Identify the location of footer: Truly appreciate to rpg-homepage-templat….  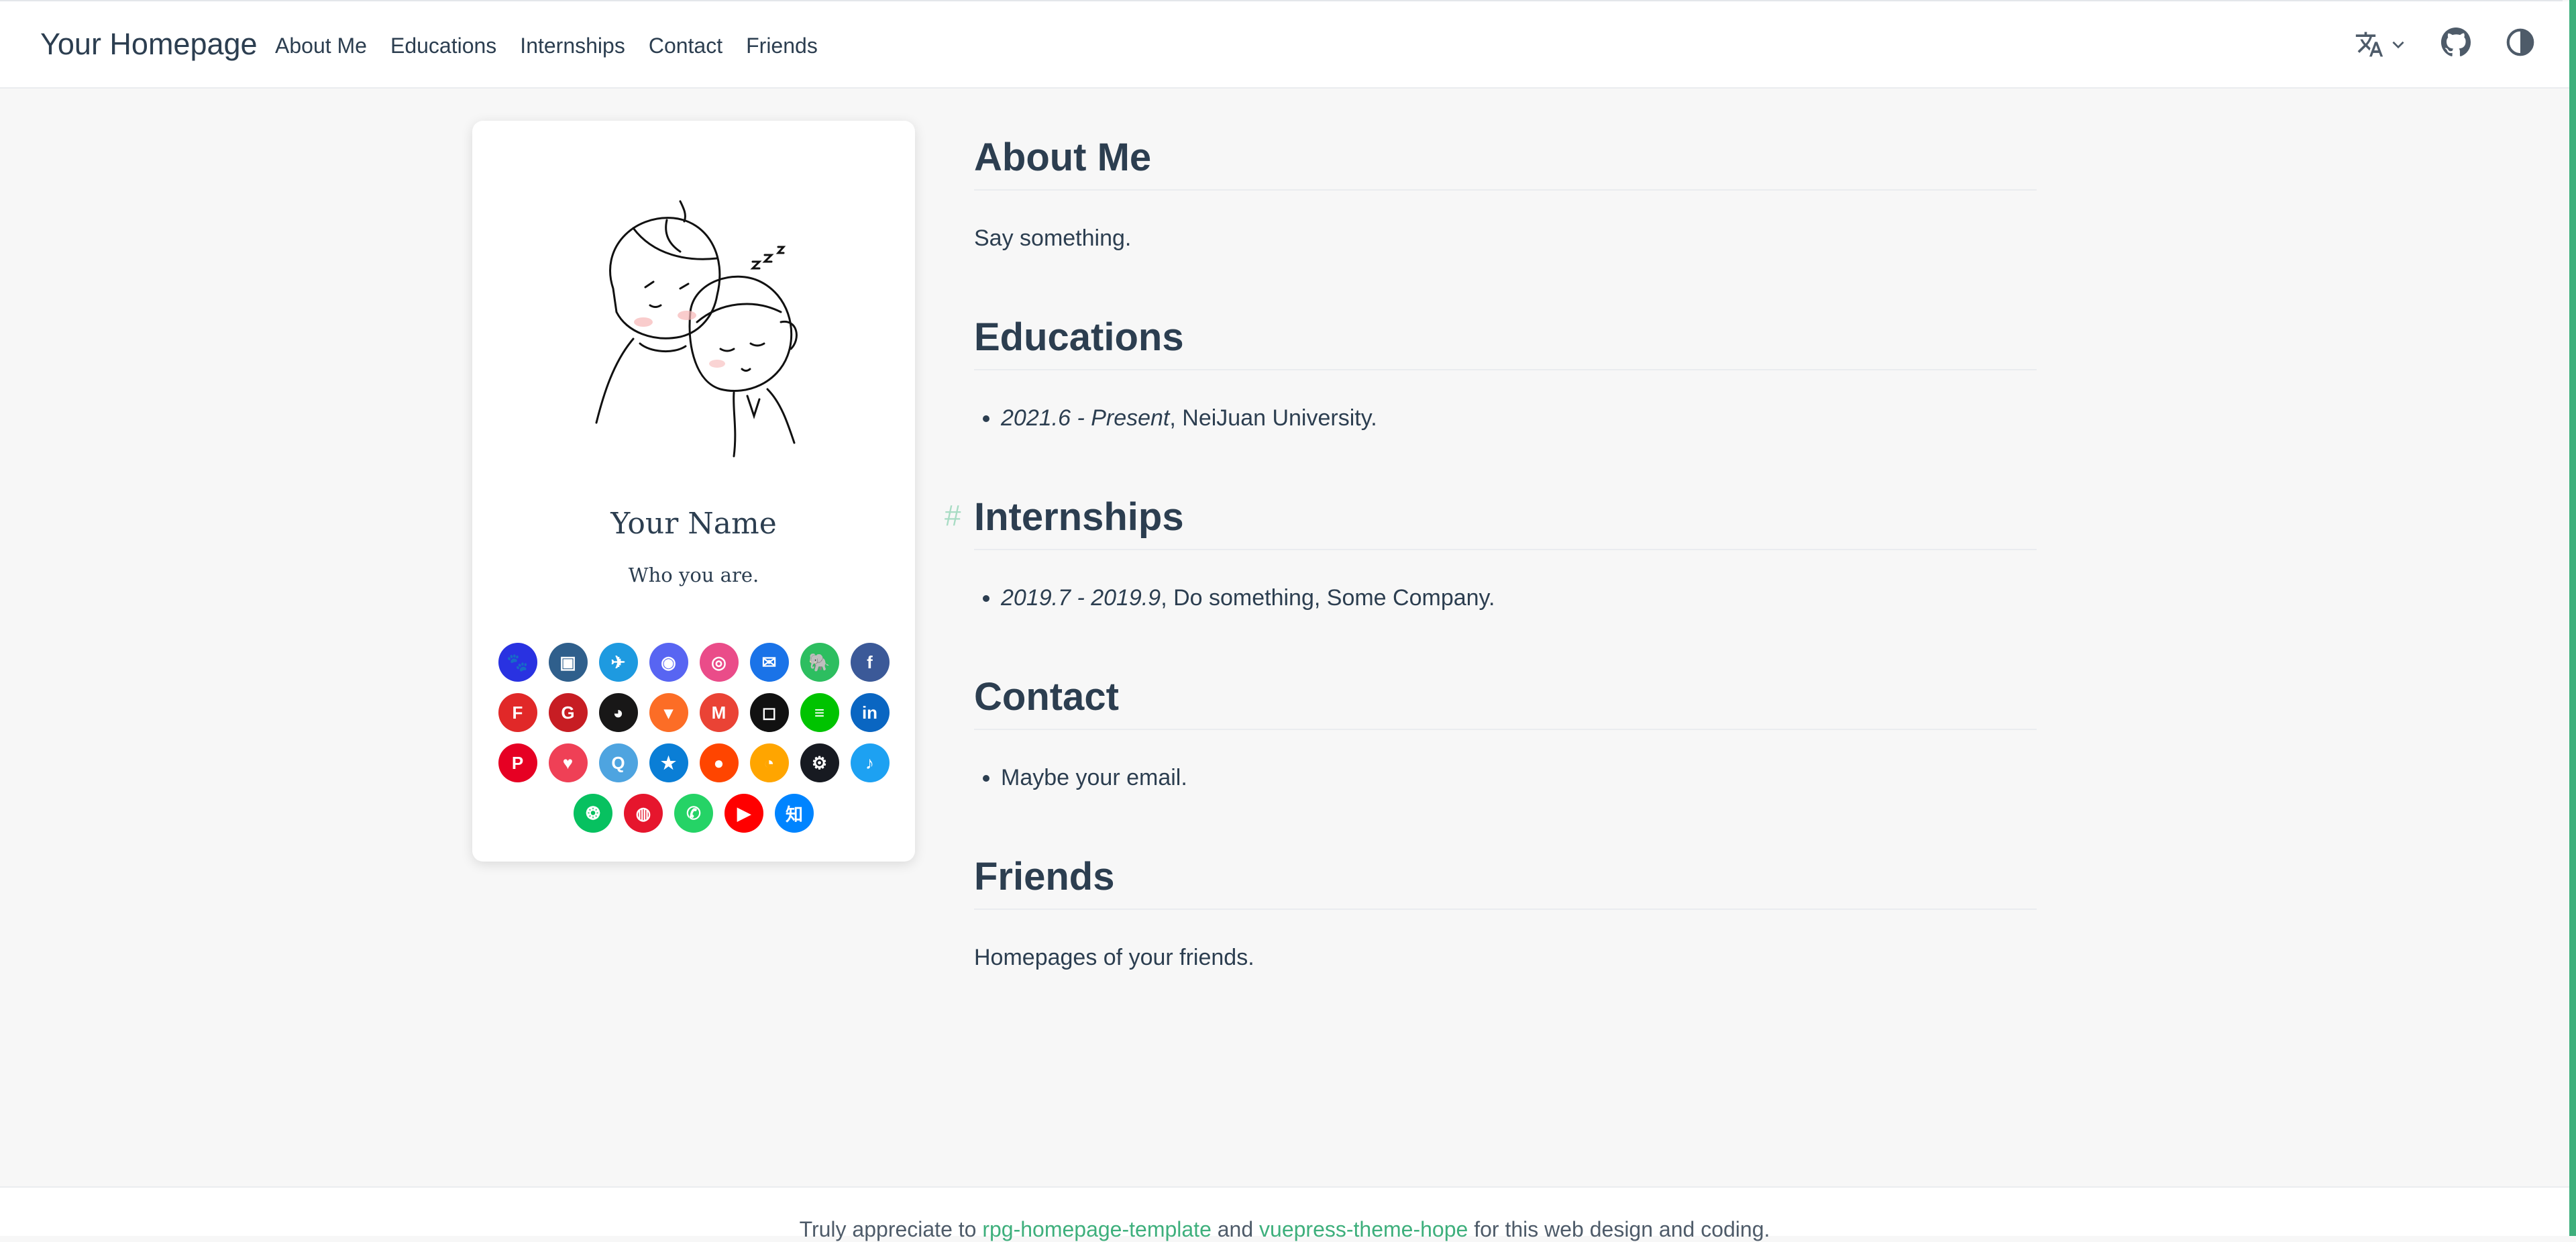
(1284, 1213).